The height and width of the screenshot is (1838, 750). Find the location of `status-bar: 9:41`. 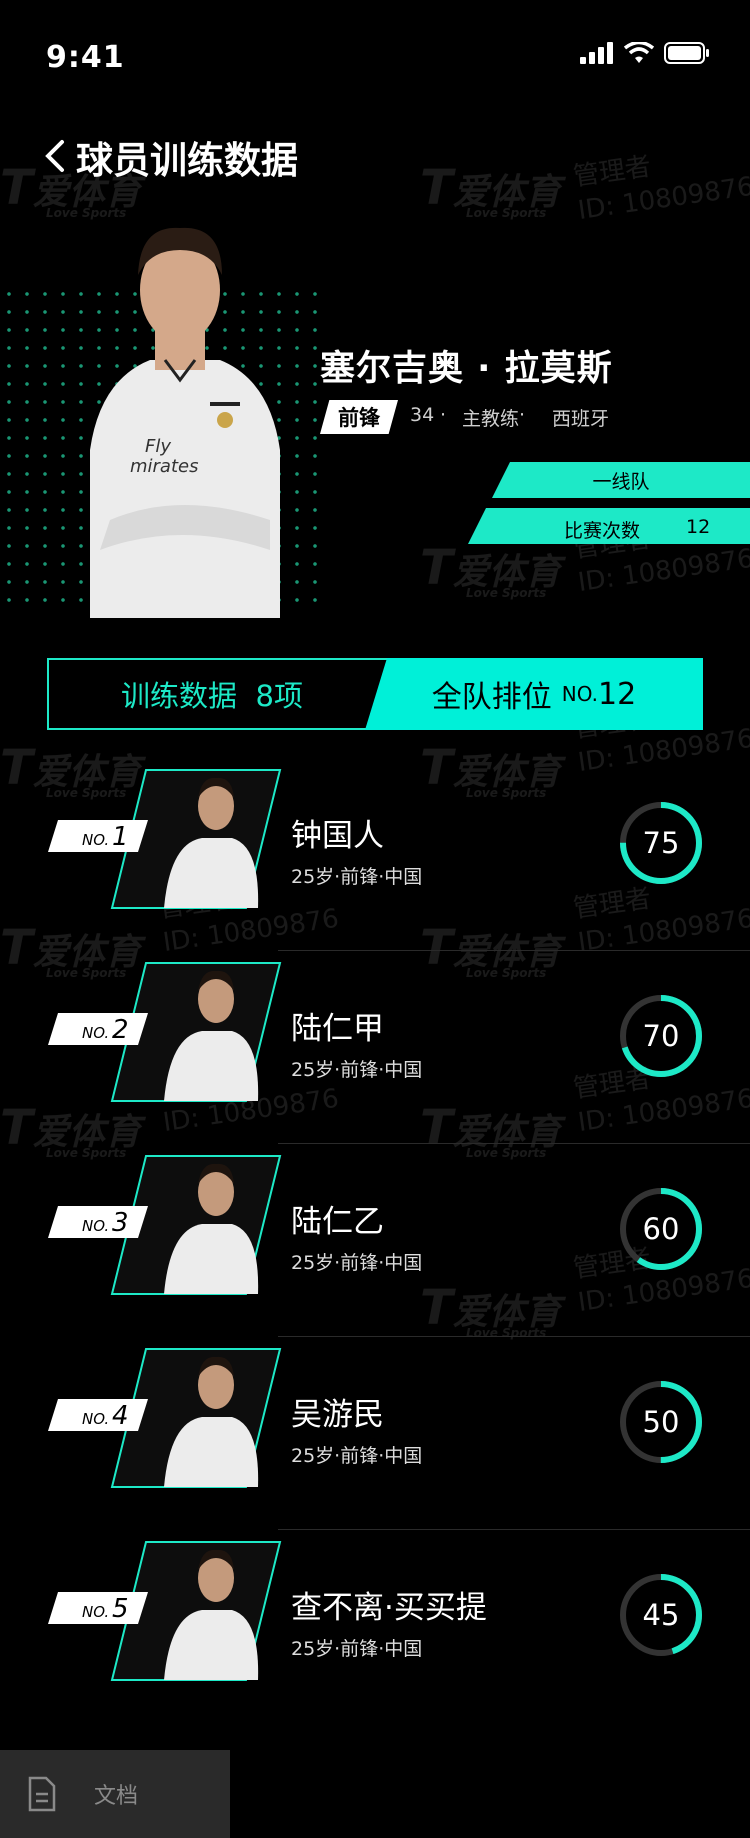

status-bar: 9:41 is located at coordinates (375, 50).